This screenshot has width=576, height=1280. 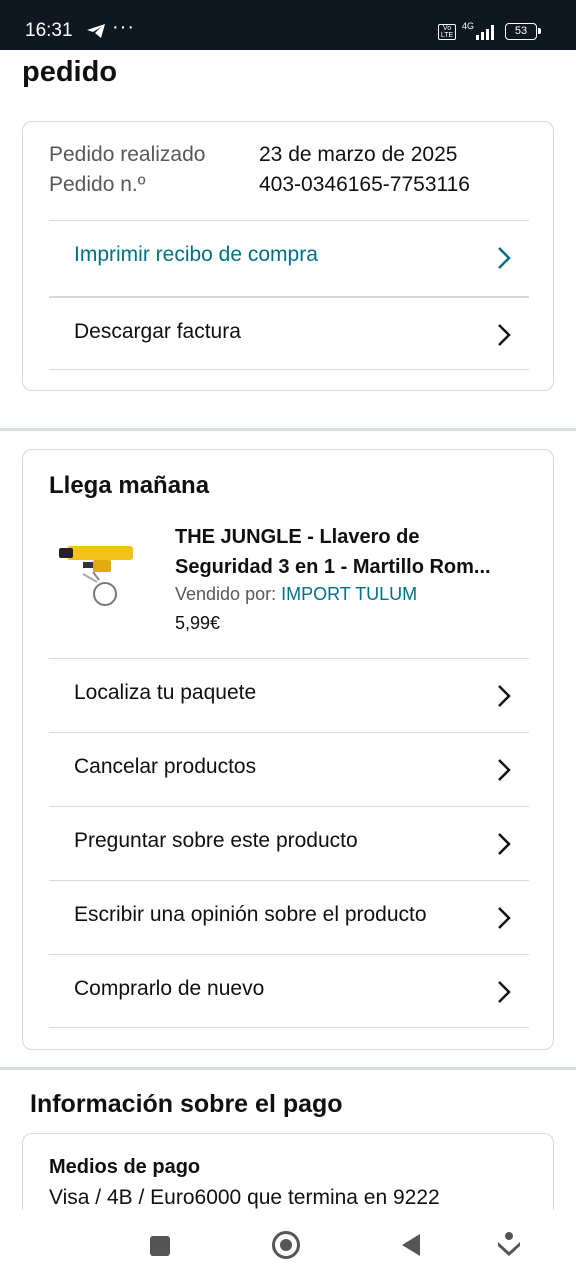 What do you see at coordinates (289, 333) in the screenshot?
I see `download-invoice-row: Descargar factura` at bounding box center [289, 333].